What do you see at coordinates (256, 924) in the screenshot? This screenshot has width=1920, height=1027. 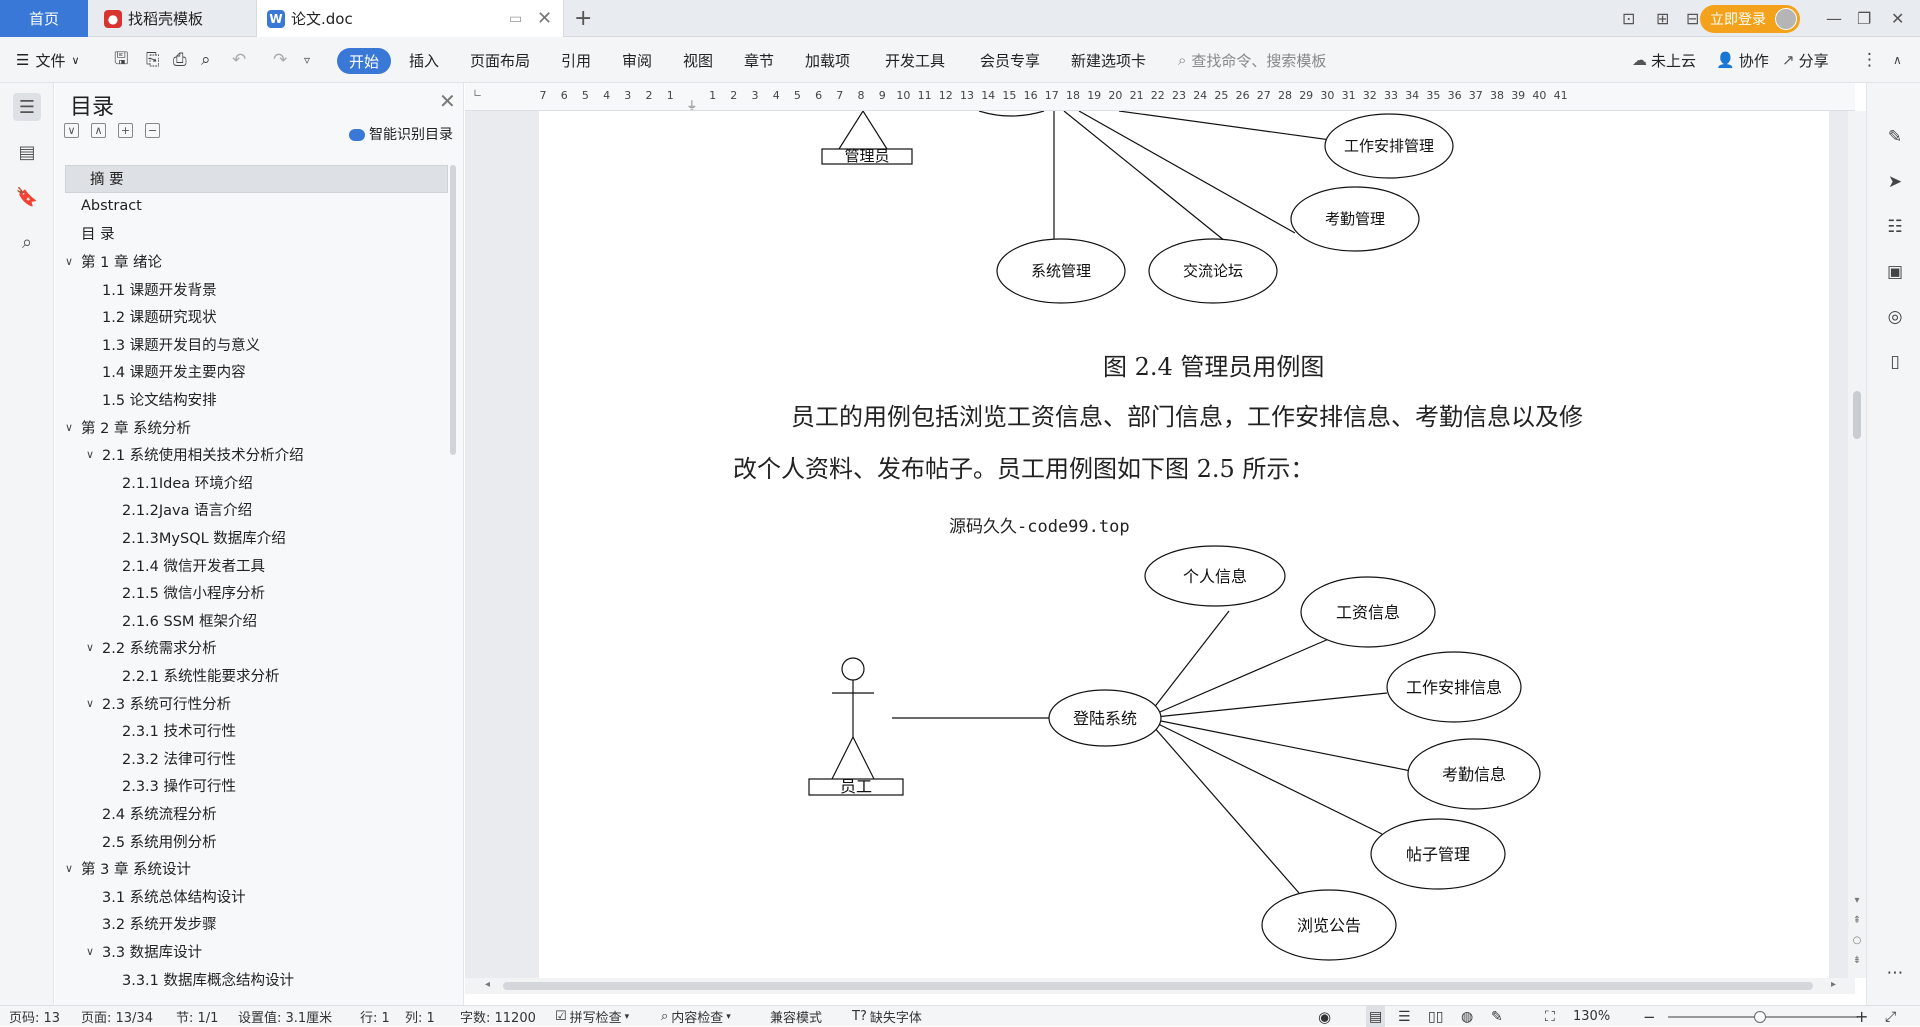 I see `toc-item: 3.2 系统开发步骤` at bounding box center [256, 924].